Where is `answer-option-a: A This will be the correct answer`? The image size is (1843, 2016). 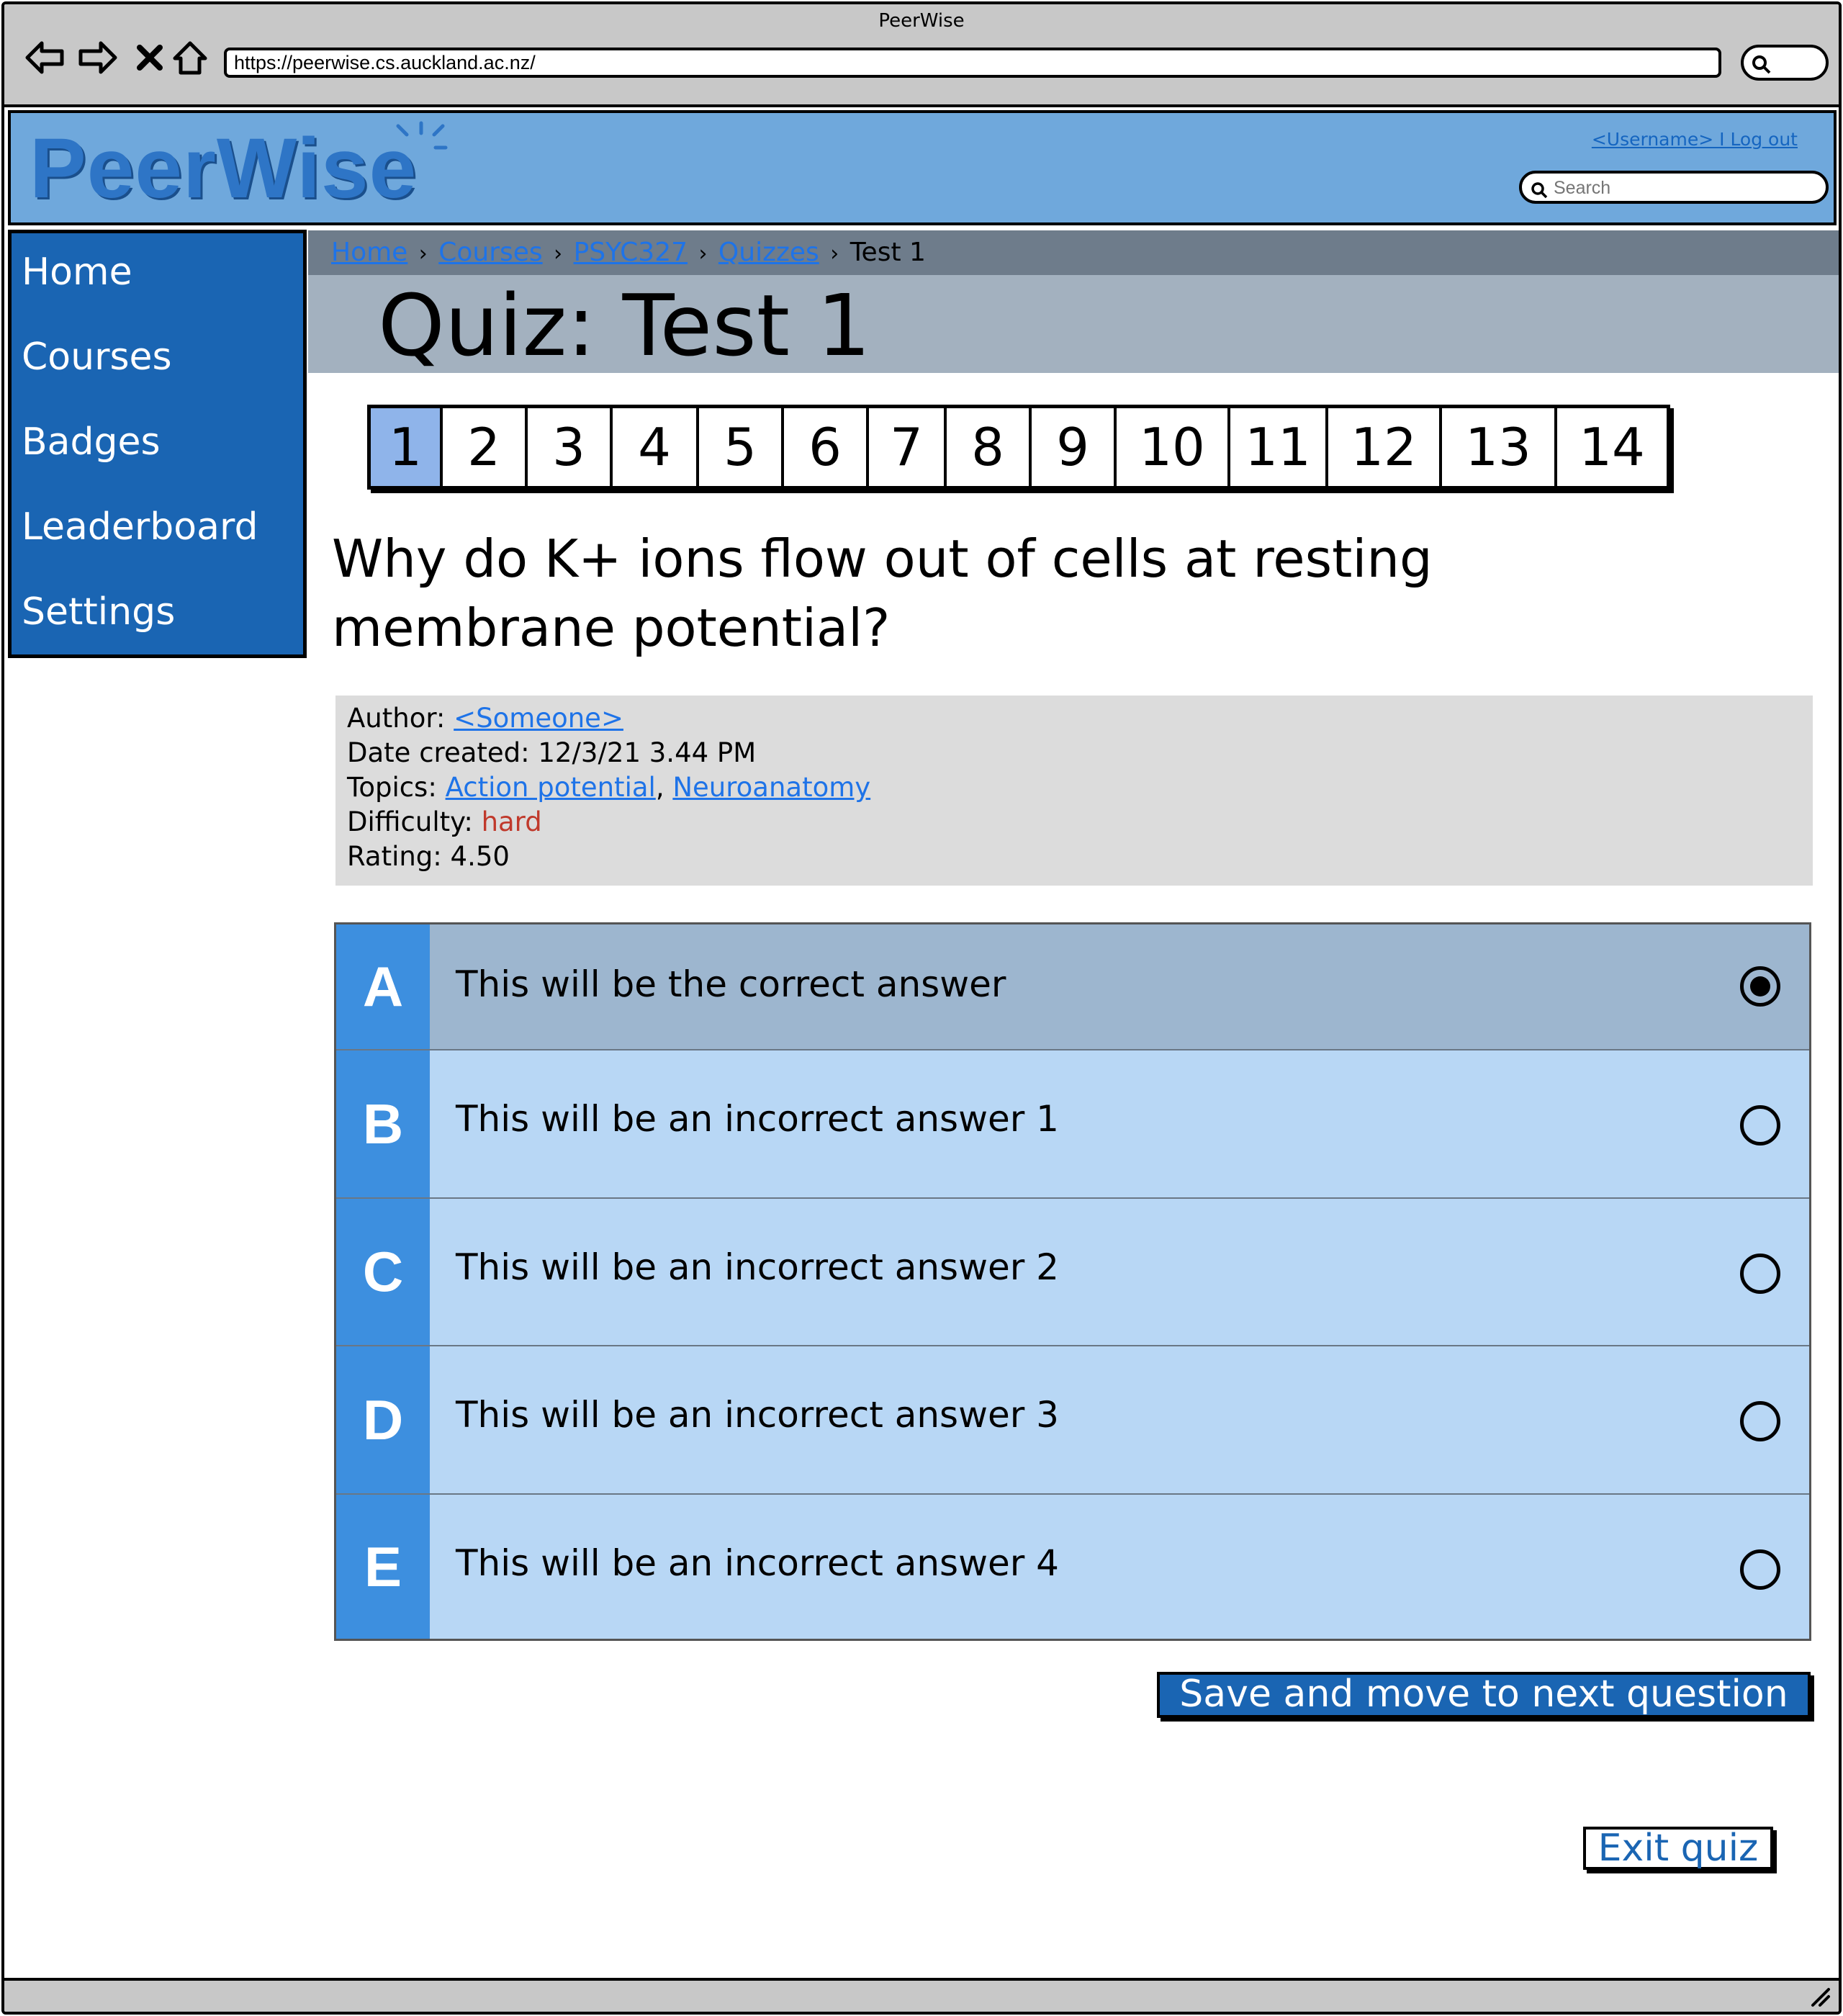
answer-option-a: A This will be the correct answer is located at coordinates (1072, 987).